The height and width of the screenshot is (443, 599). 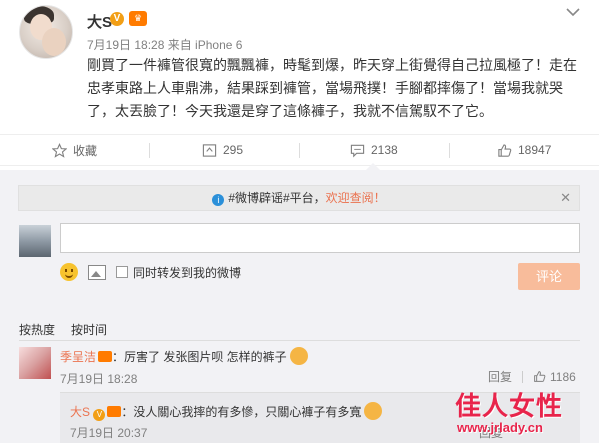 I want to click on reply-text: 大S V ：没人關心我摔的有多慘，只關心褲子有多寬, so click(x=226, y=411).